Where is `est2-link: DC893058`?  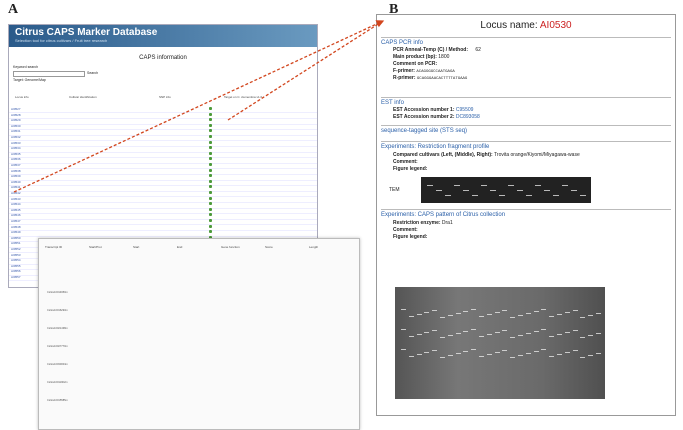
est2-link: DC893058 is located at coordinates (468, 117).